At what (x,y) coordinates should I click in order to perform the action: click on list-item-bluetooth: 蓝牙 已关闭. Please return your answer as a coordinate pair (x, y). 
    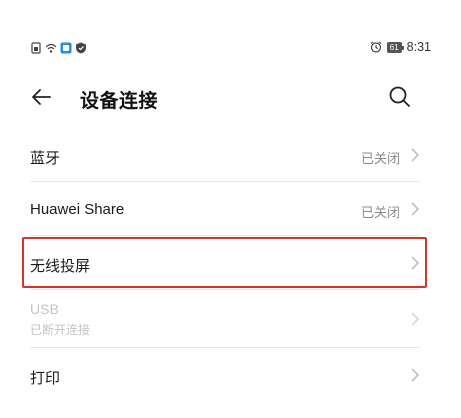
    Looking at the image, I should click on (225, 155).